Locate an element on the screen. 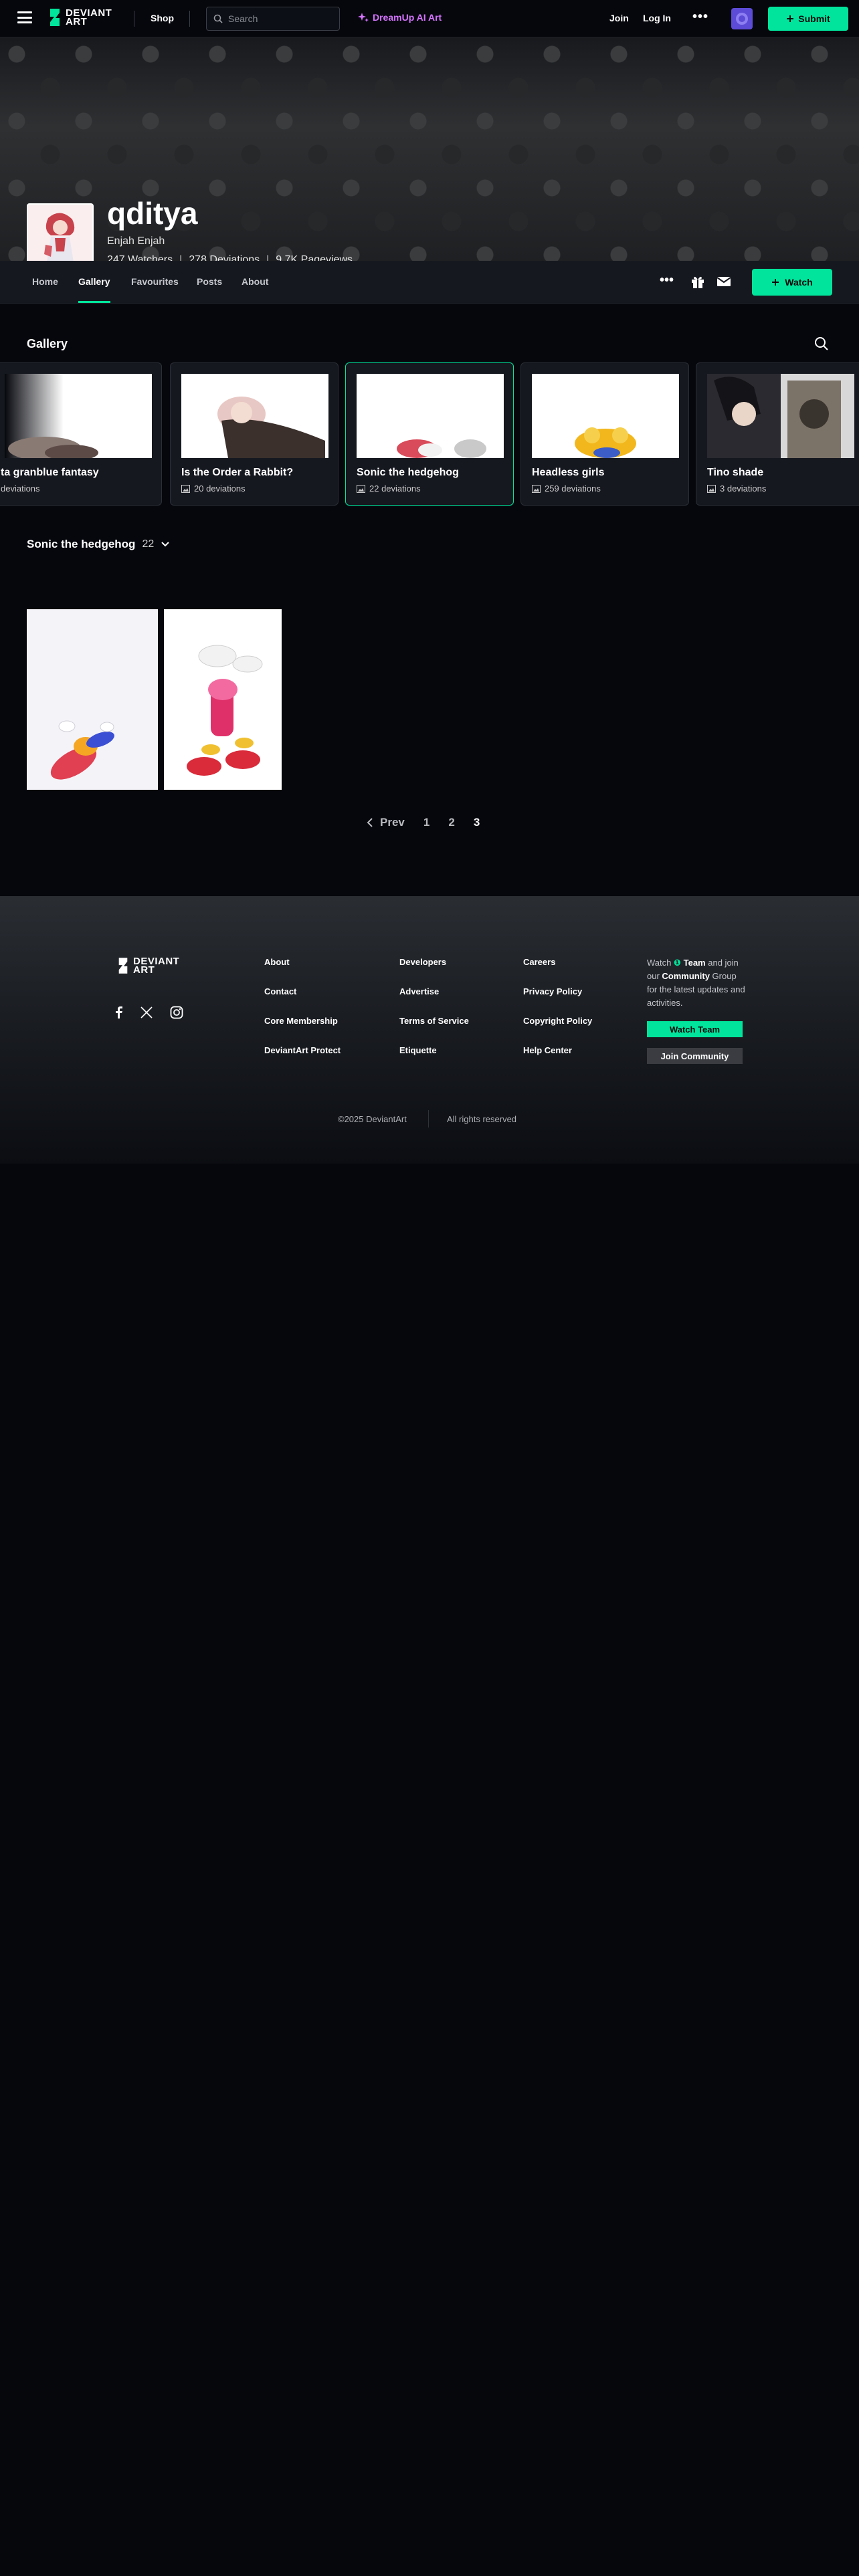 The image size is (859, 2576). tab-home: Home is located at coordinates (45, 281).